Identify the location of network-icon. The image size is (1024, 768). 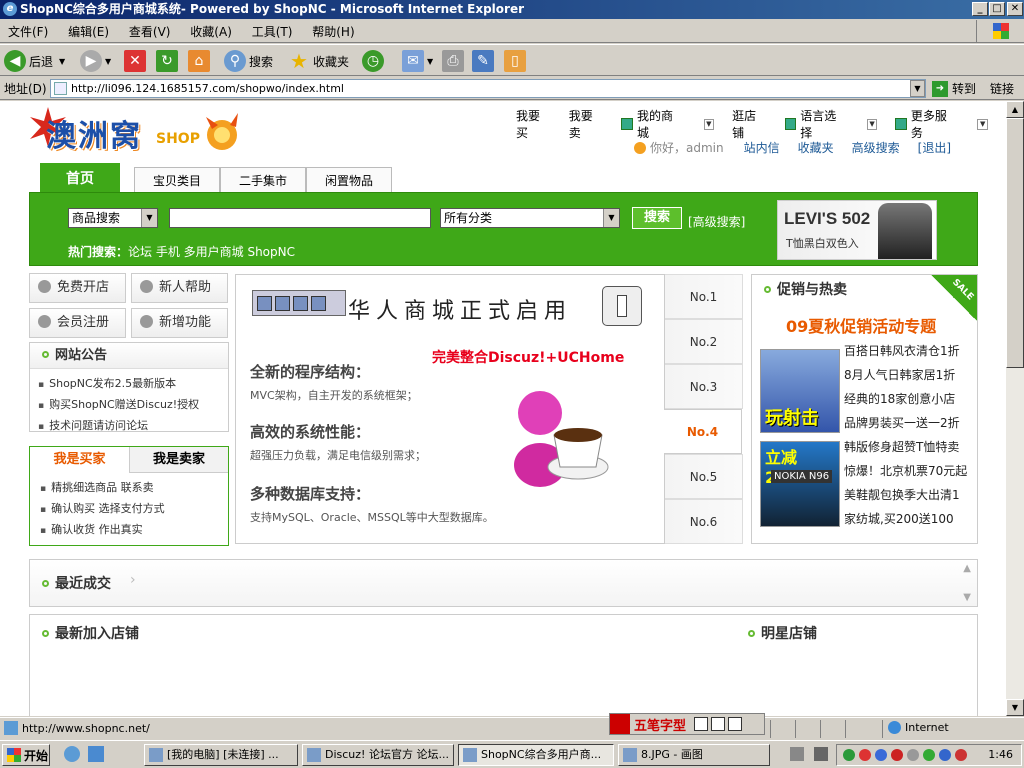
(797, 754).